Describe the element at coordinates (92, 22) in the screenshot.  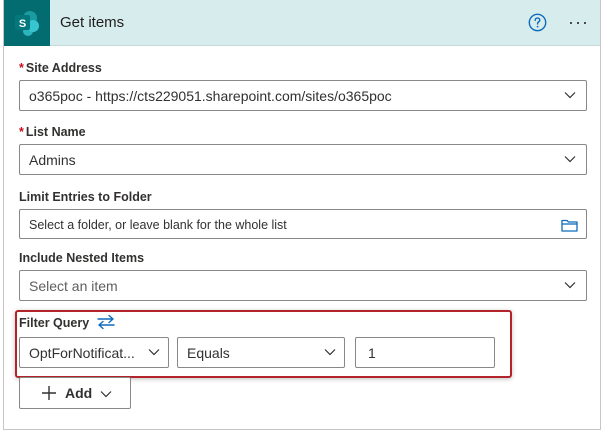
I see `action-title: Get items` at that location.